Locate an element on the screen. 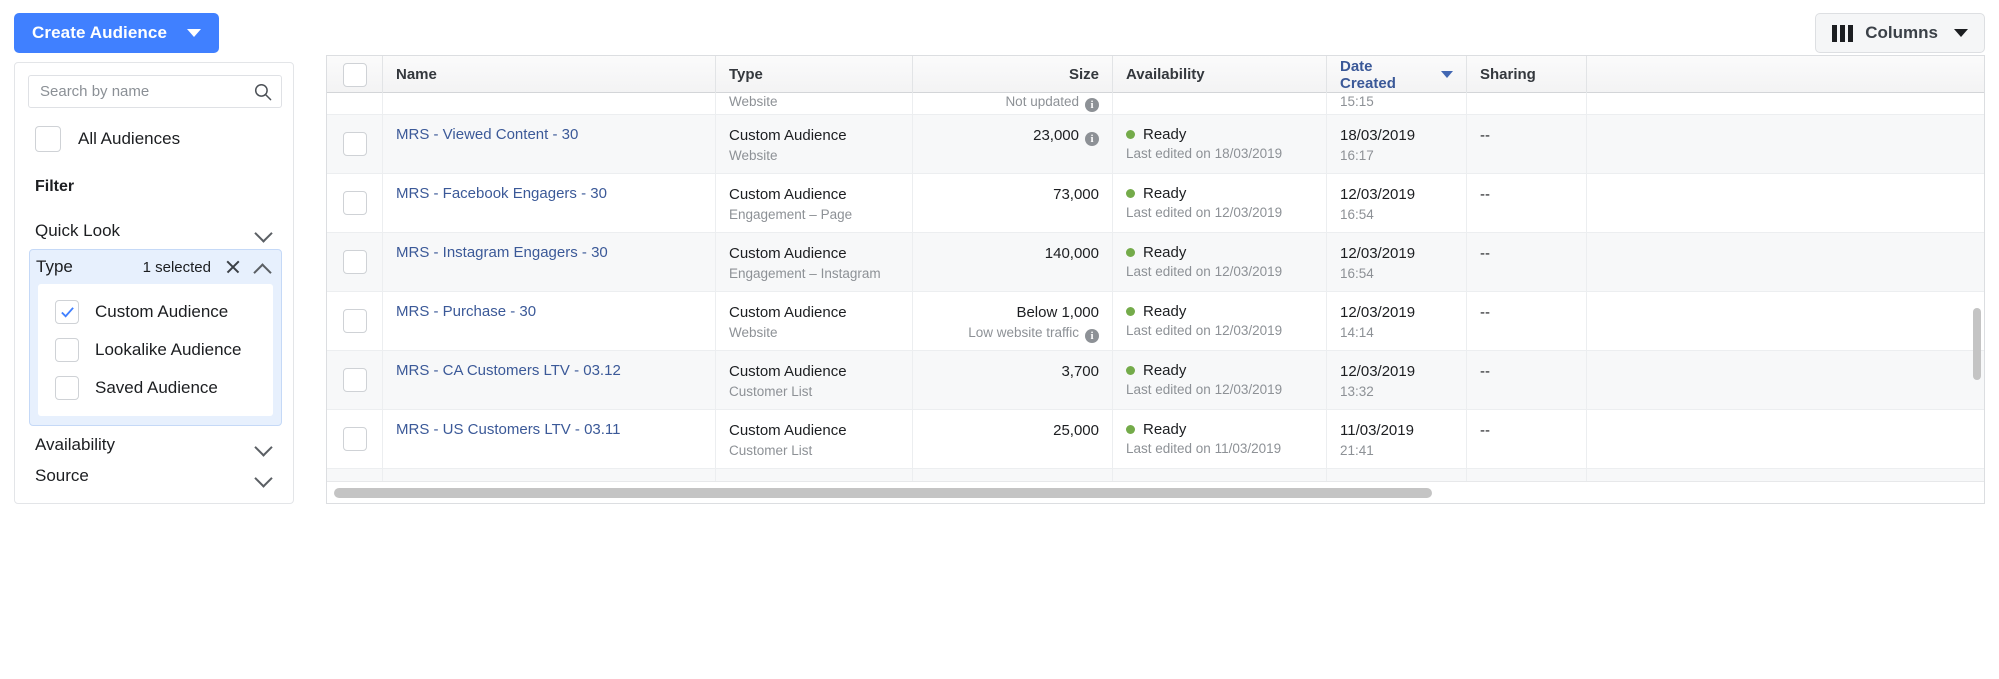 The height and width of the screenshot is (679, 1999). horizontal-scrollbar is located at coordinates (1155, 492).